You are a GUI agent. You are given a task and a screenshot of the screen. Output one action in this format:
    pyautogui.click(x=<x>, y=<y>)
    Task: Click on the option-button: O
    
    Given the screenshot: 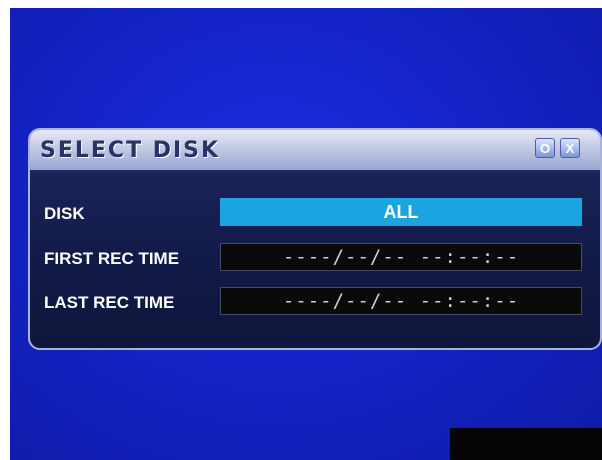 What is the action you would take?
    pyautogui.click(x=545, y=148)
    